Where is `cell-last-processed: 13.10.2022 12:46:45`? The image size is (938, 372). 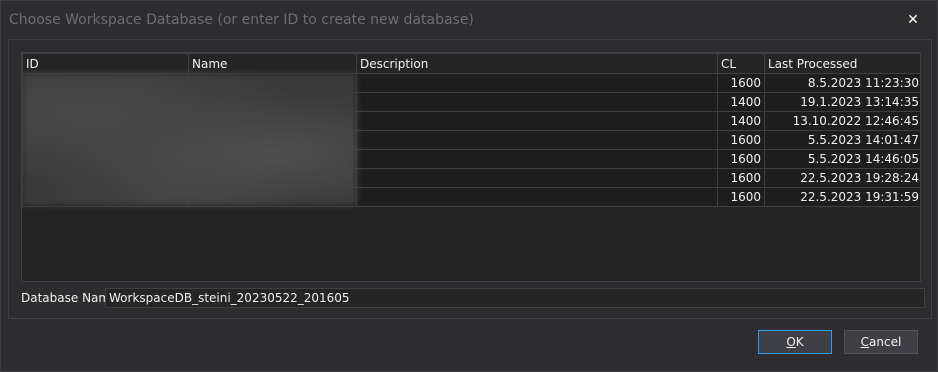 cell-last-processed: 13.10.2022 12:46:45 is located at coordinates (842, 121).